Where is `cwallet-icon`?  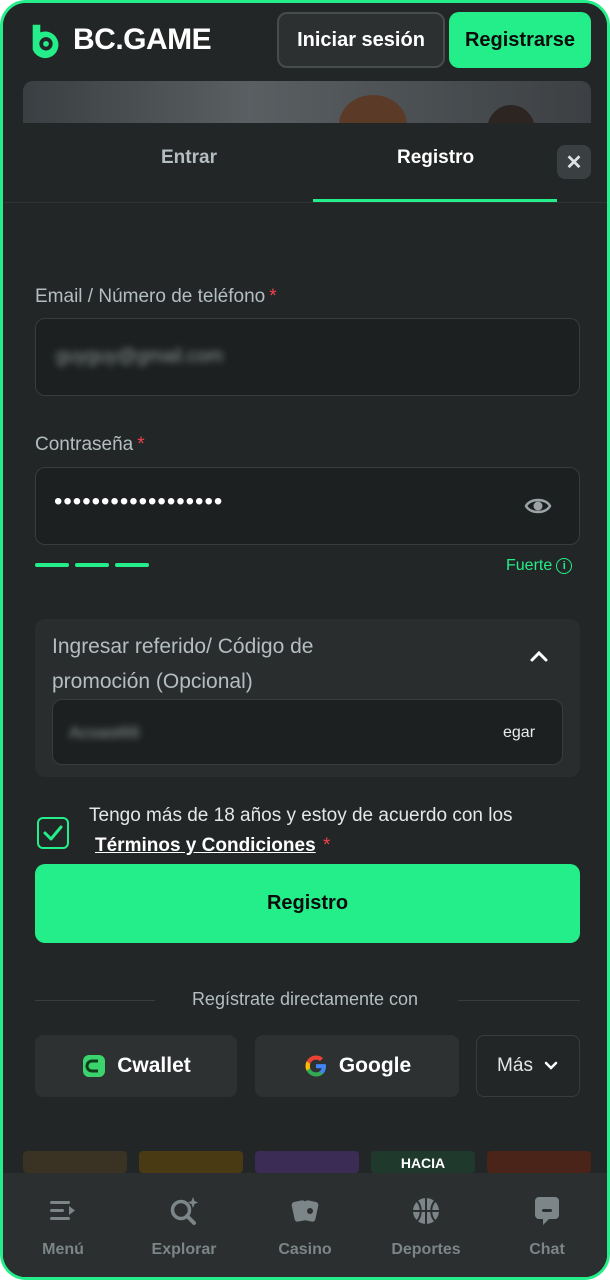 cwallet-icon is located at coordinates (94, 1066).